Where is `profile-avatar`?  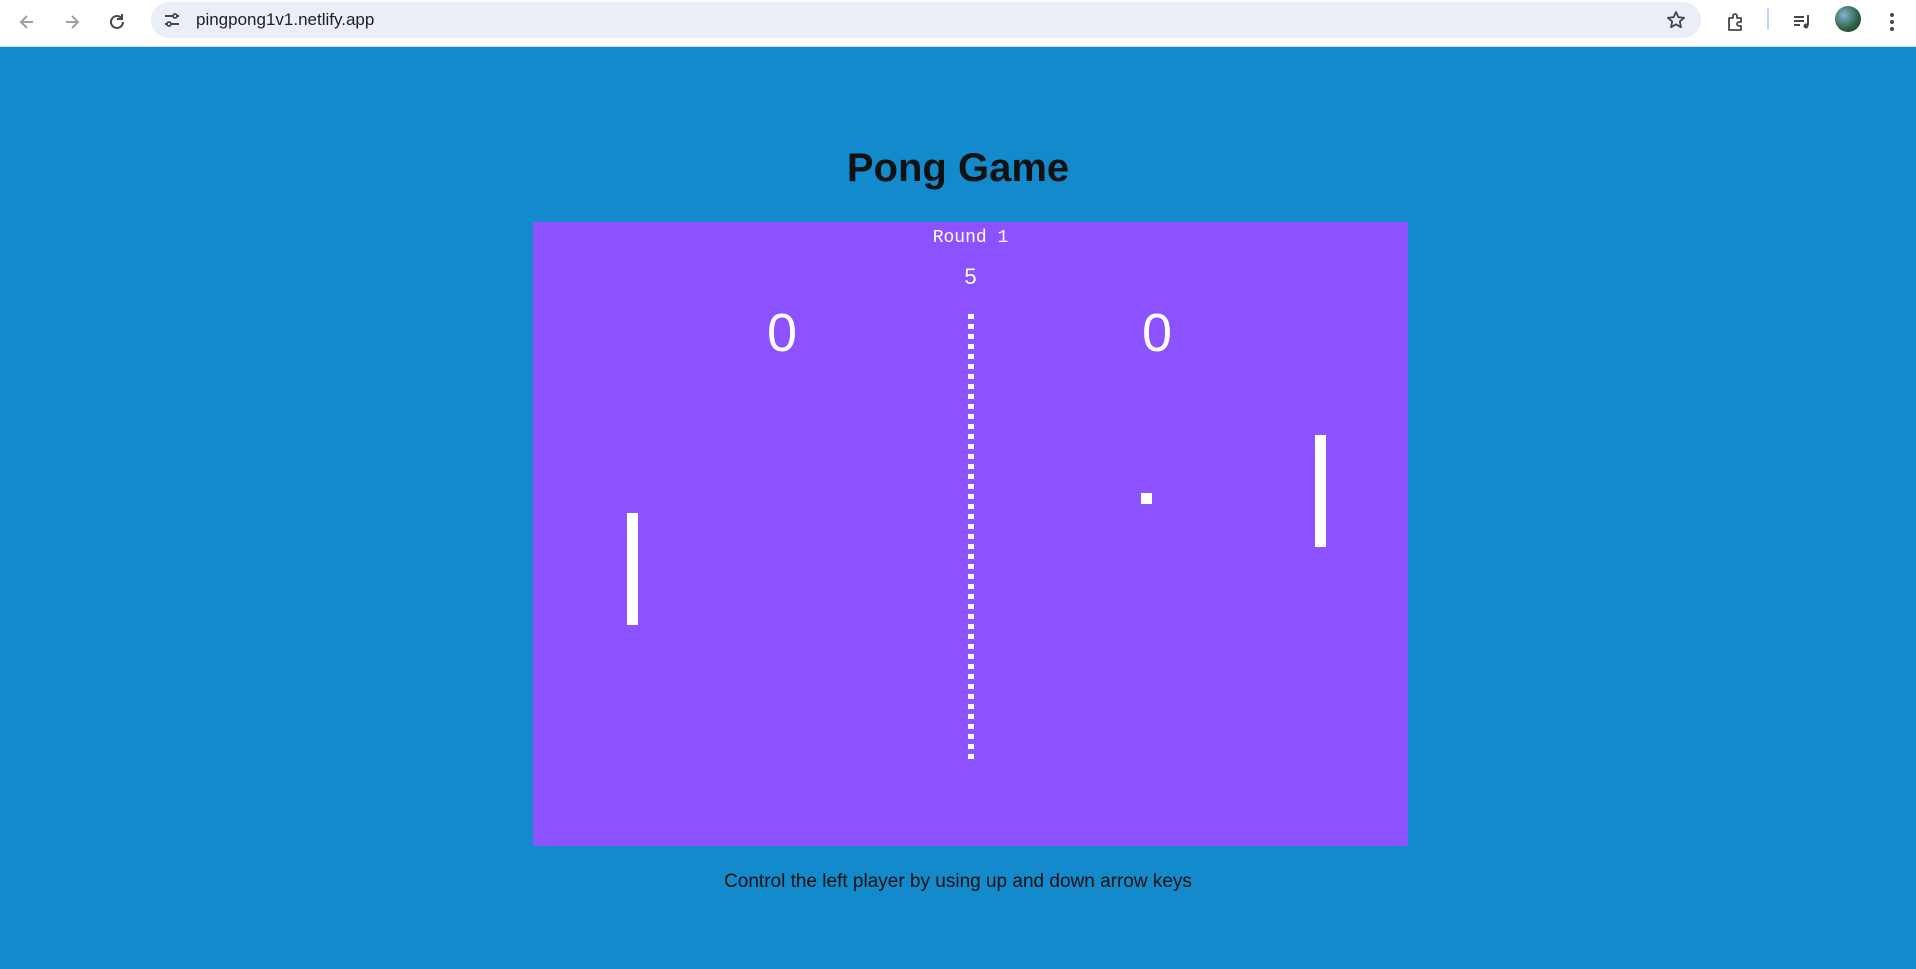
profile-avatar is located at coordinates (1848, 19).